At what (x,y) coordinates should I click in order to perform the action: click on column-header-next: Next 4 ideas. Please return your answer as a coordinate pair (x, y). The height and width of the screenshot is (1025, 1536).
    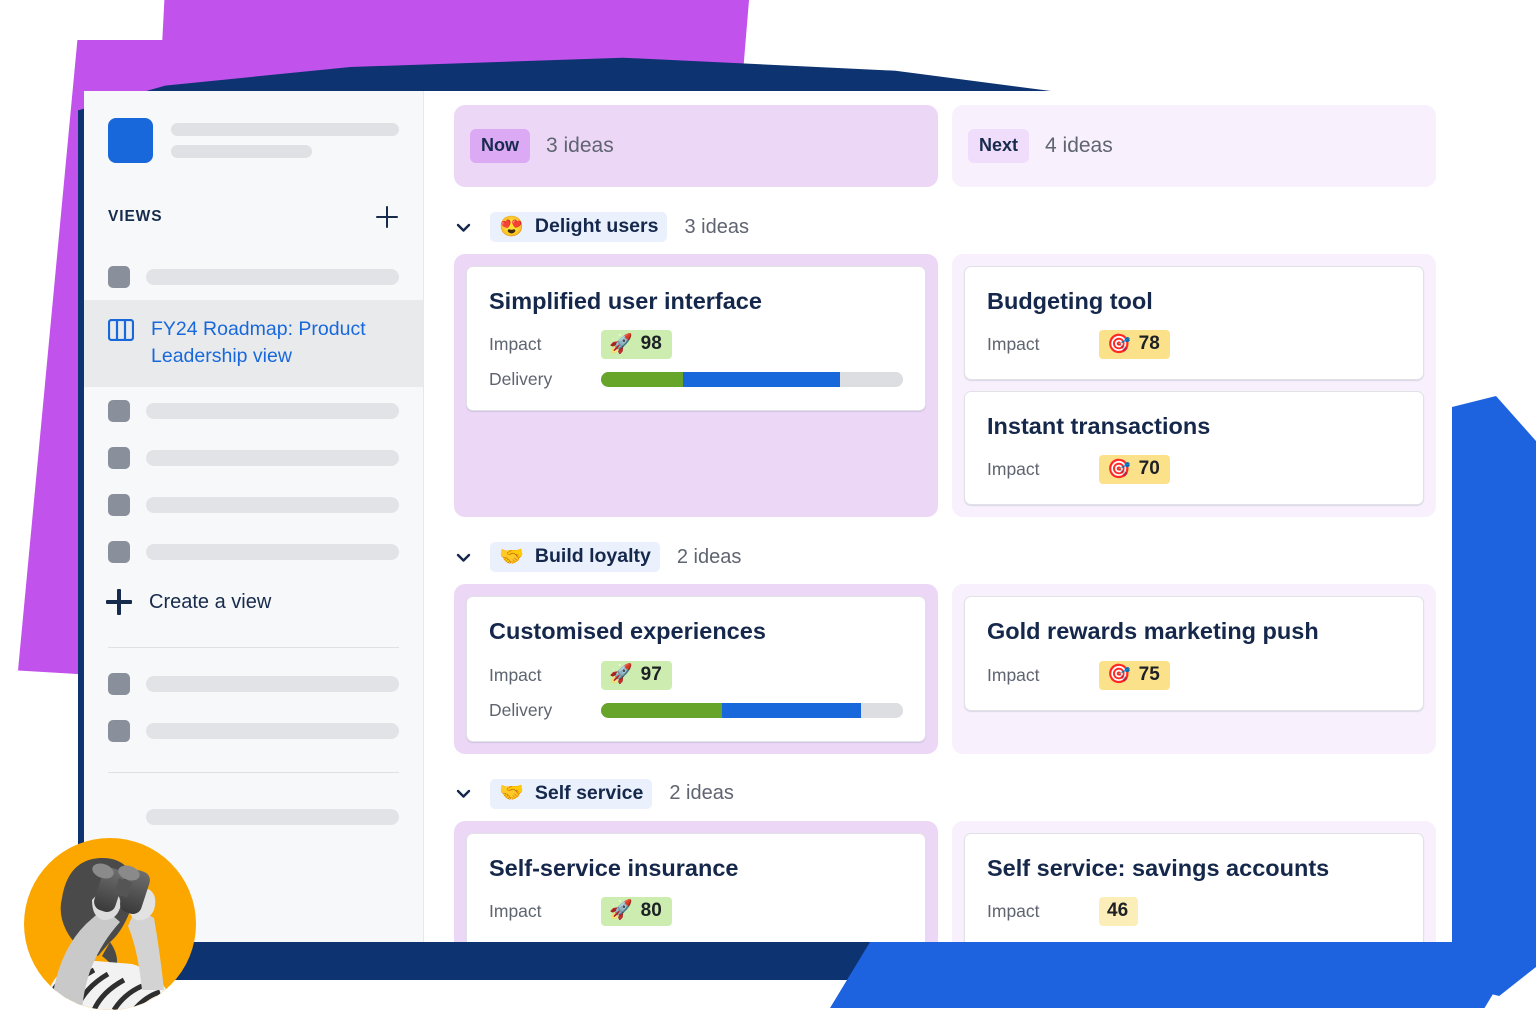
    Looking at the image, I should click on (1194, 146).